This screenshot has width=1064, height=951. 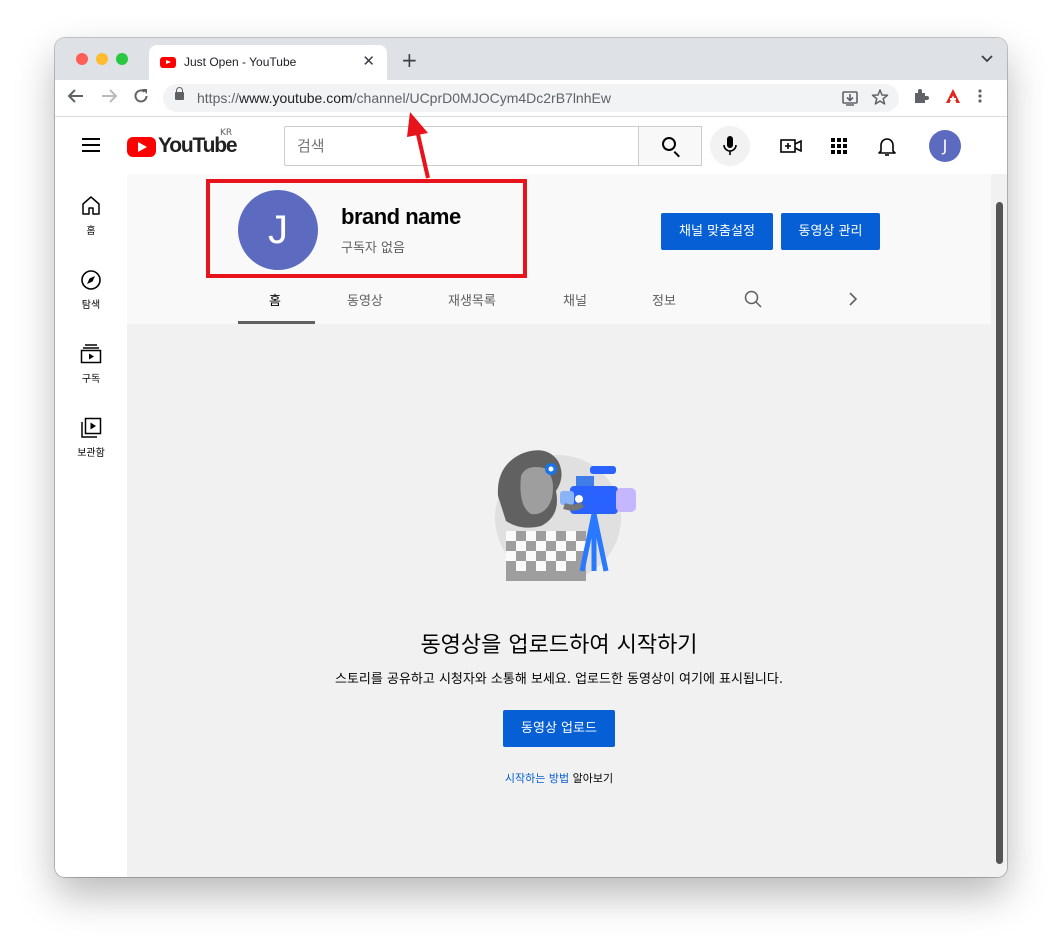 I want to click on empty-state-title: 동영상을 업로드하여 시작하기, so click(x=559, y=645).